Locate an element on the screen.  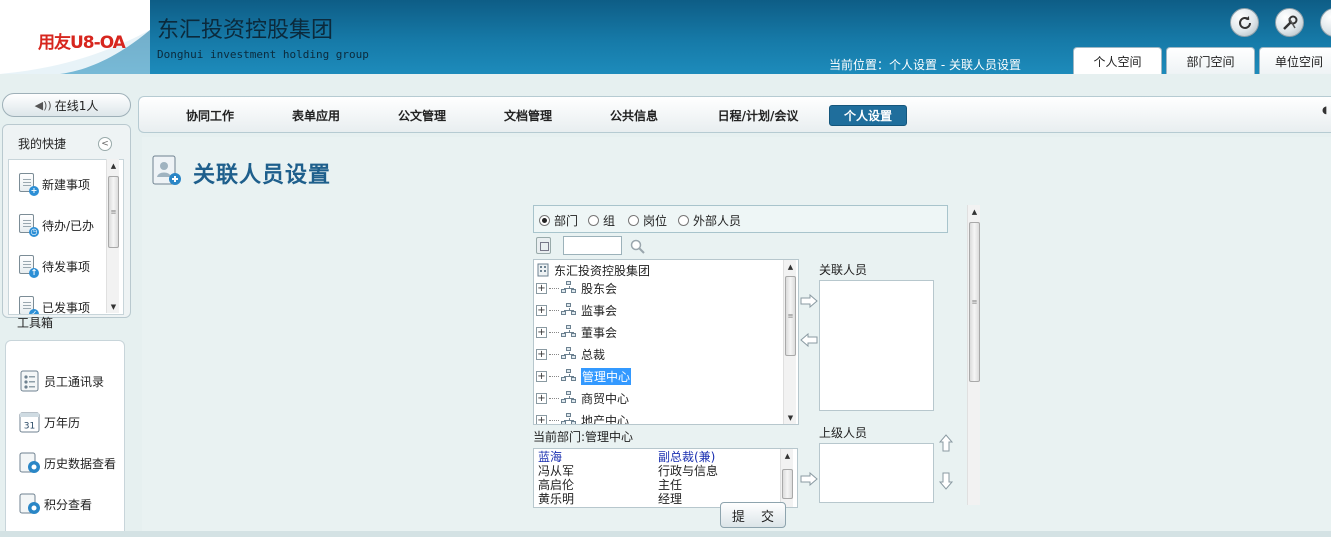
quick-panel-title: 我的快捷 is located at coordinates (42, 144).